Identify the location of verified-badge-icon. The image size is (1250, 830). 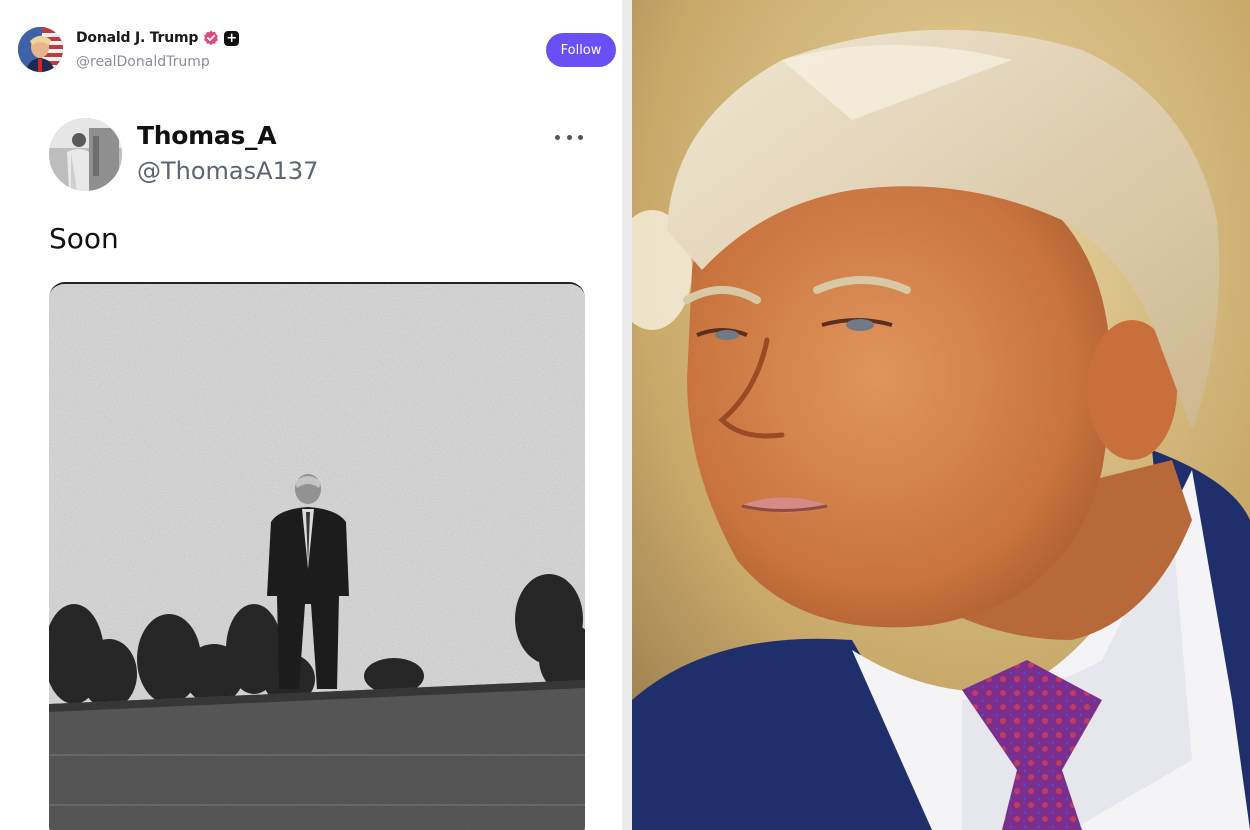
(211, 38).